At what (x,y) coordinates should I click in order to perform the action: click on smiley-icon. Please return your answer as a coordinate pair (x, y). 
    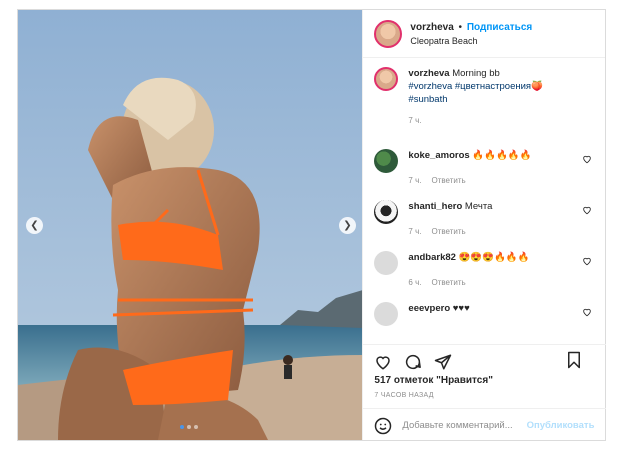
    Looking at the image, I should click on (383, 426).